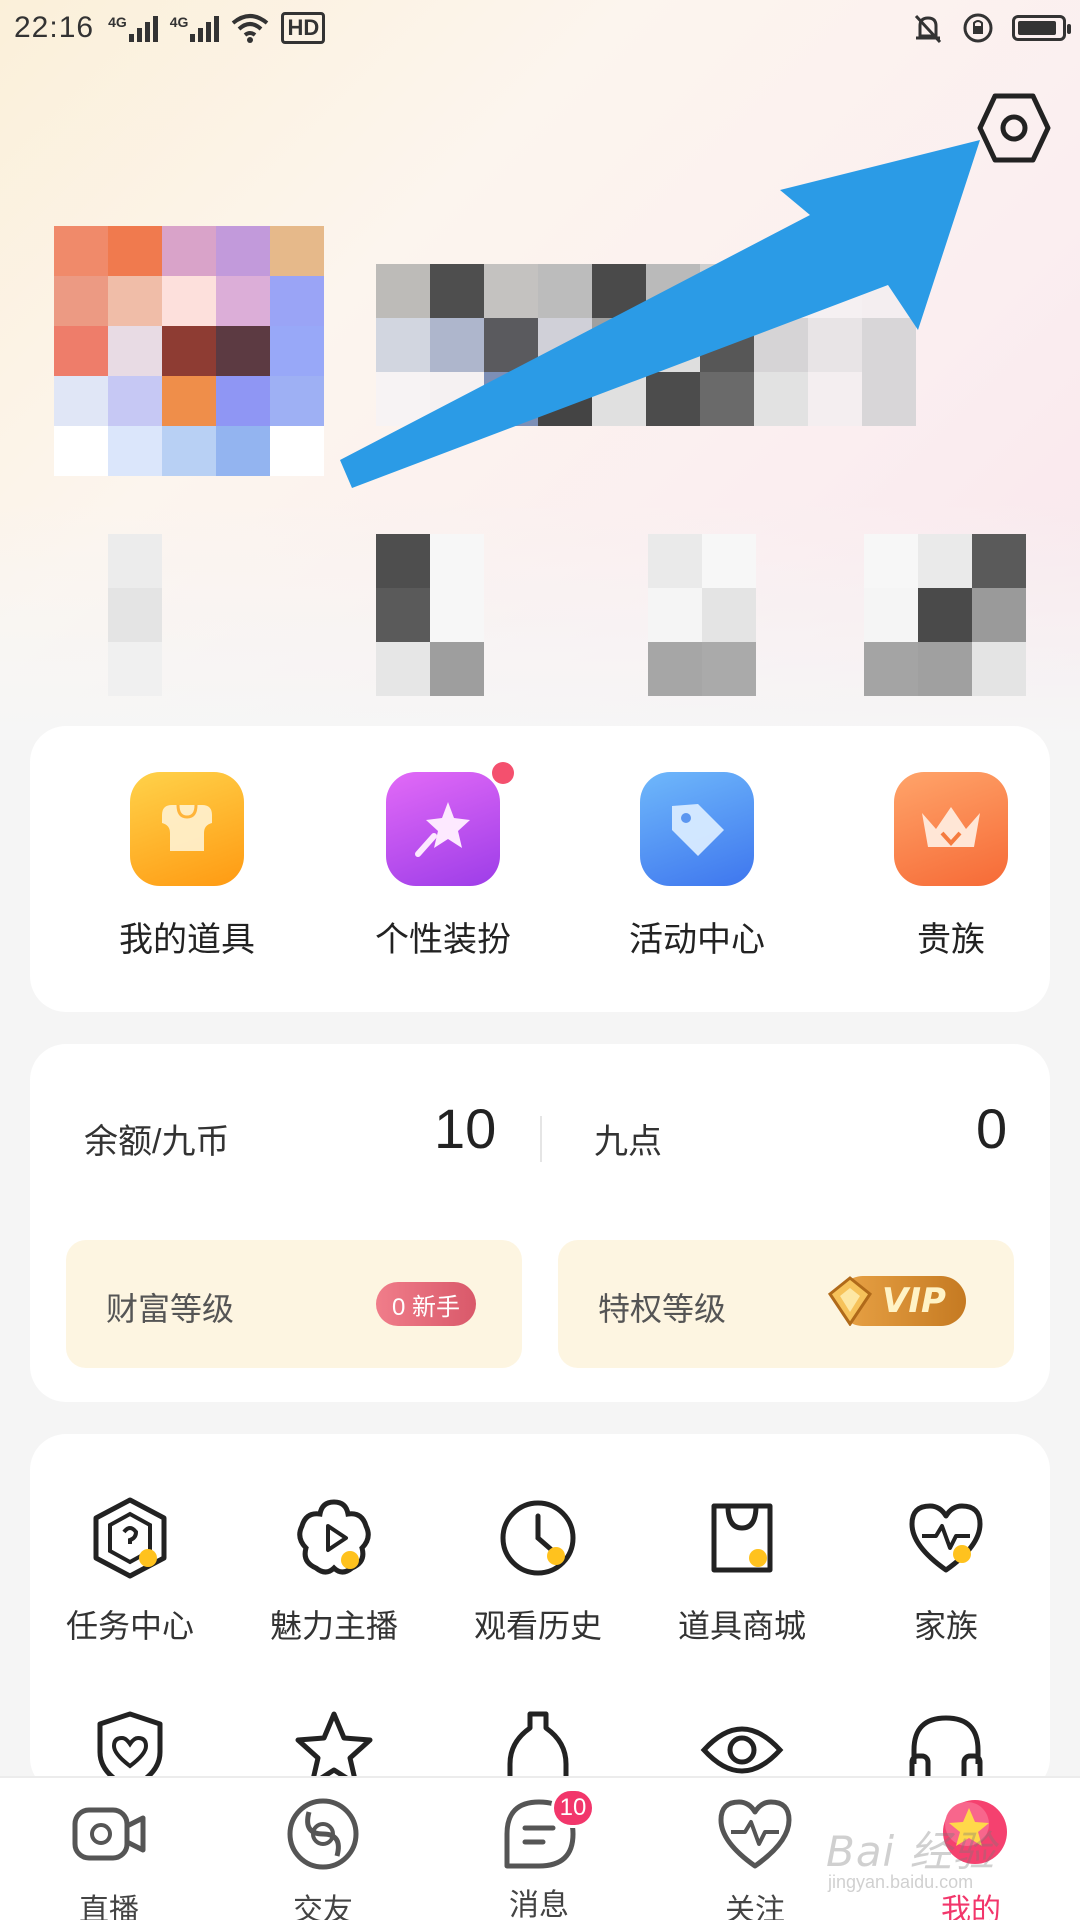  I want to click on crown-icon, so click(951, 829).